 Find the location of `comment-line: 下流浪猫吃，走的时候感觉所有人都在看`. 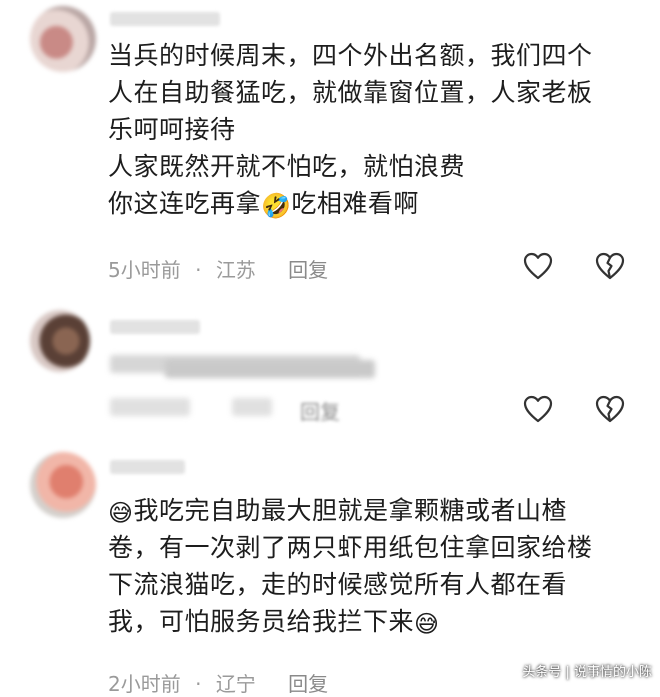

comment-line: 下流浪猫吃，走的时候感觉所有人都在看 is located at coordinates (338, 584).